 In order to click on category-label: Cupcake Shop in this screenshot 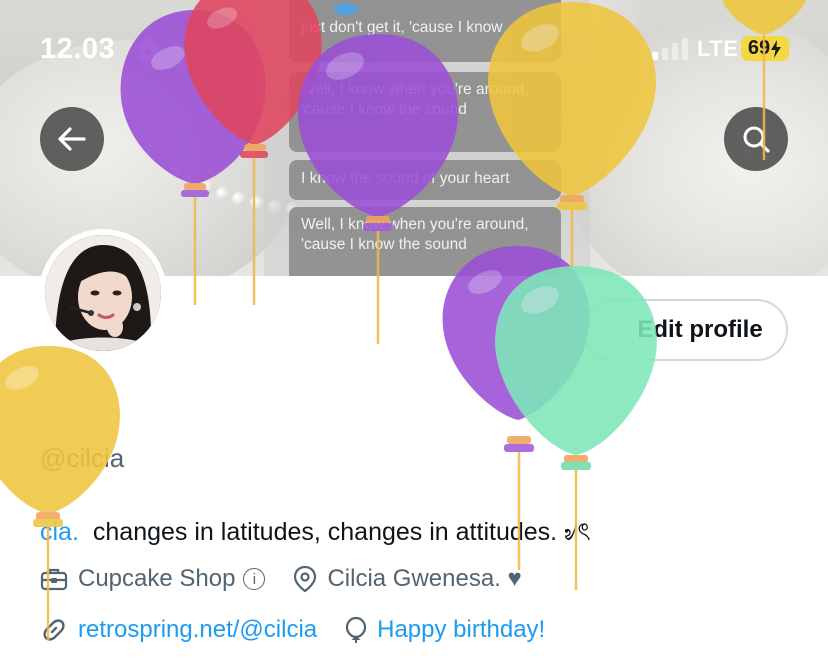, I will do `click(157, 578)`.